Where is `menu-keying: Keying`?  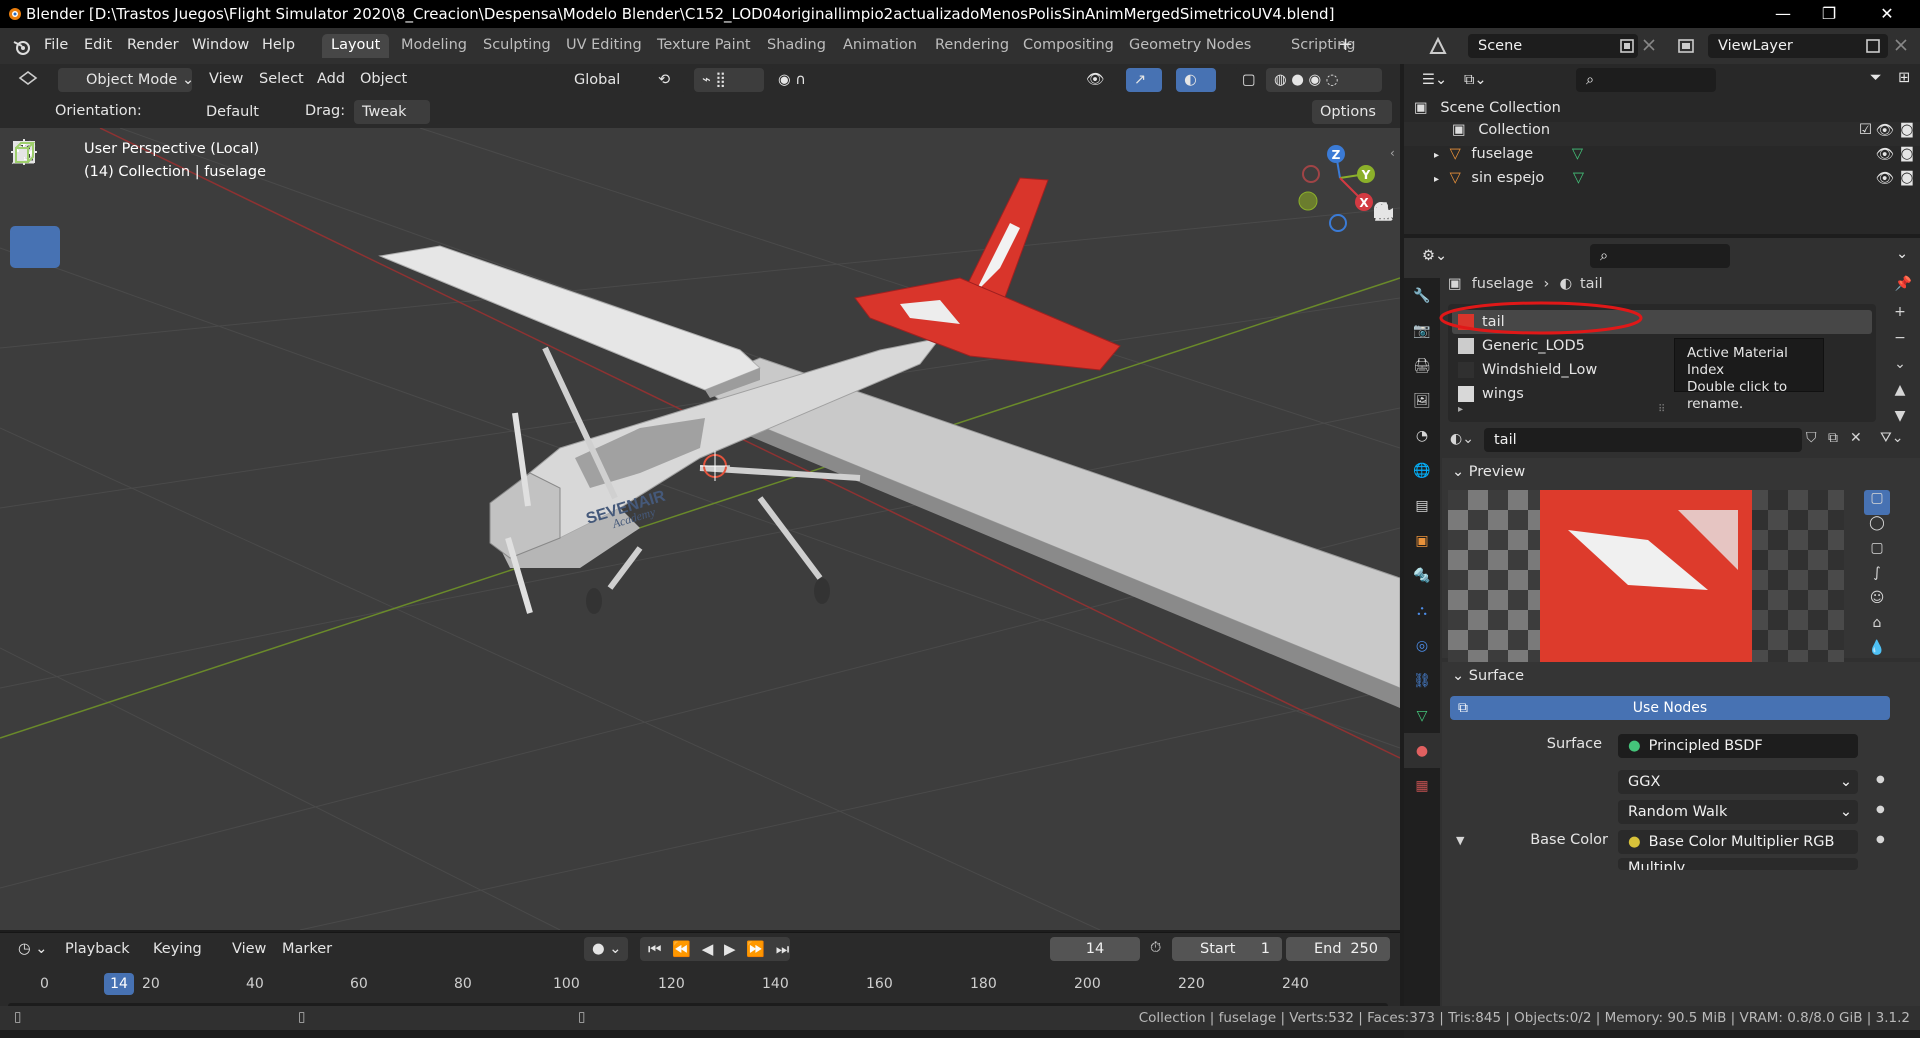
menu-keying: Keying is located at coordinates (177, 949).